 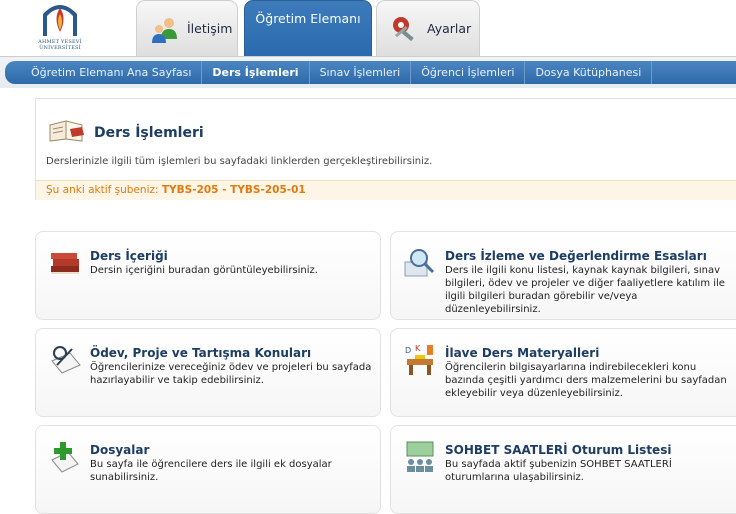 What do you see at coordinates (60, 28) in the screenshot?
I see `university-logo: AHMET YESEVİ ÜNİVERSİTESİ` at bounding box center [60, 28].